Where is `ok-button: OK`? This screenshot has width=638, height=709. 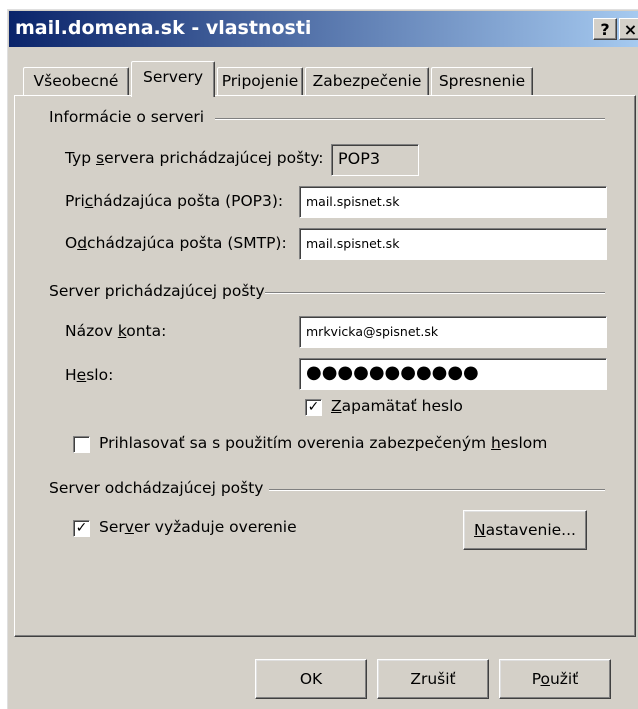 ok-button: OK is located at coordinates (311, 679).